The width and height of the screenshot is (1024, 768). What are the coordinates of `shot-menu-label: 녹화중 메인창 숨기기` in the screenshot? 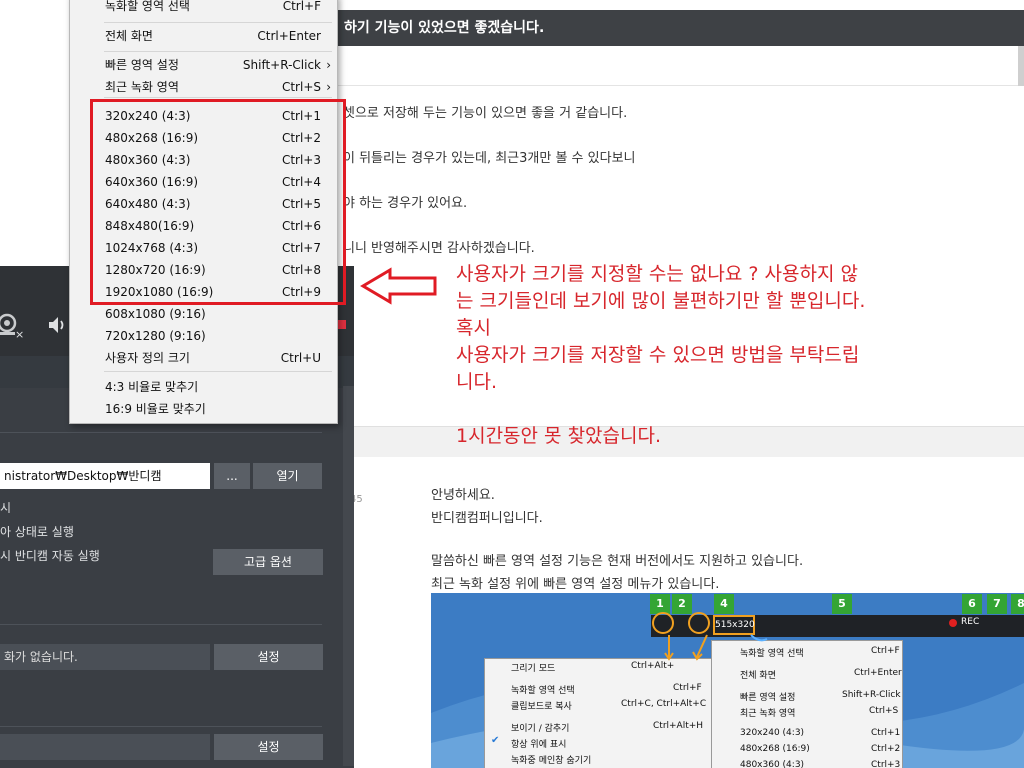 It's located at (551, 761).